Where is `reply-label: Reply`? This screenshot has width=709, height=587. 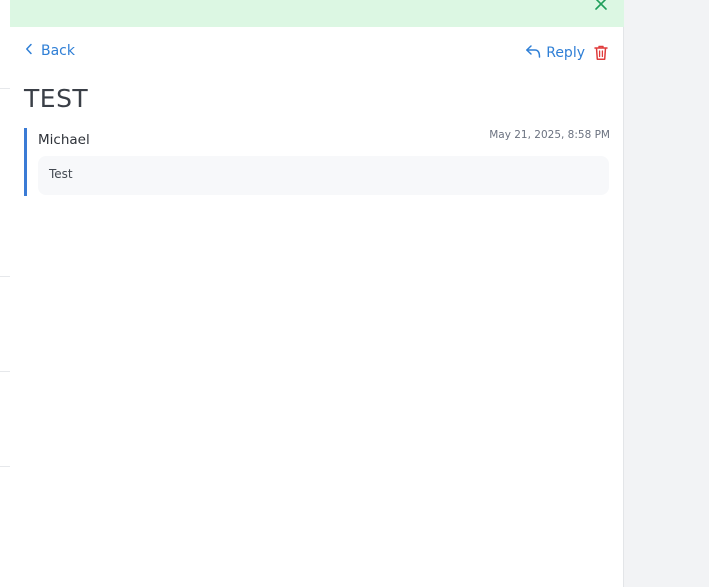 reply-label: Reply is located at coordinates (565, 53).